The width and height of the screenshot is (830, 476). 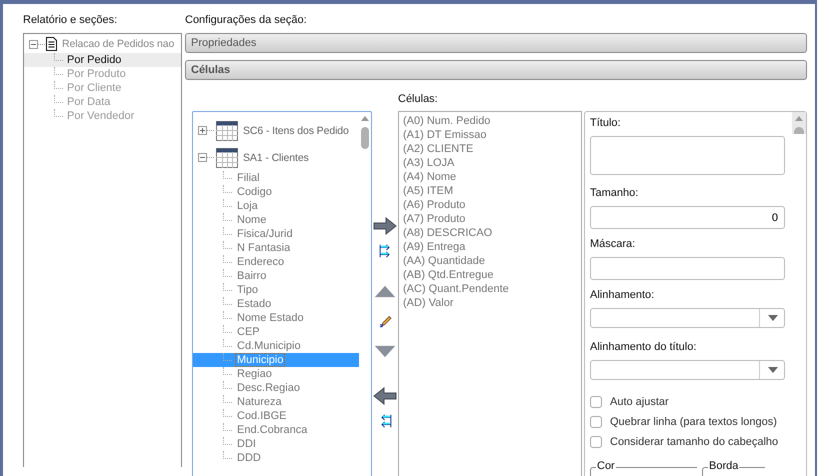 I want to click on tree-item: Por Produto, so click(x=102, y=74).